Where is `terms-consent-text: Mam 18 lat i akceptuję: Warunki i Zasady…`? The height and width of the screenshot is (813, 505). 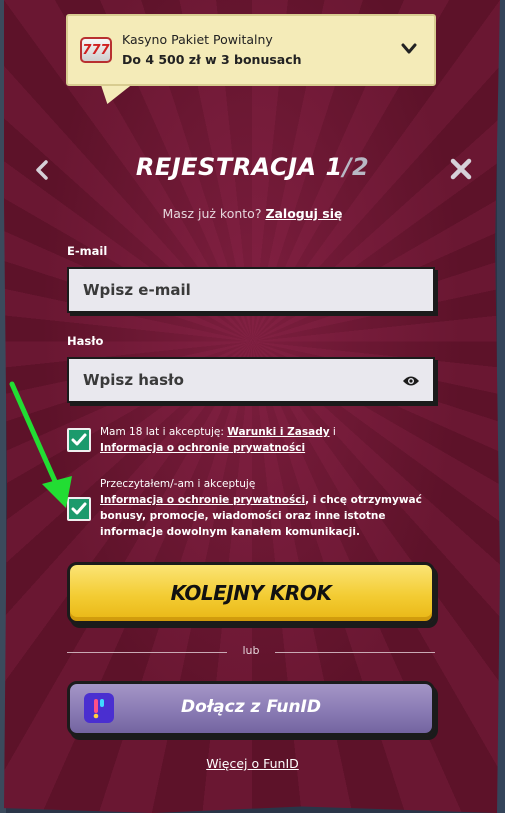
terms-consent-text: Mam 18 lat i akceptuję: Warunki i Zasady… is located at coordinates (265, 440).